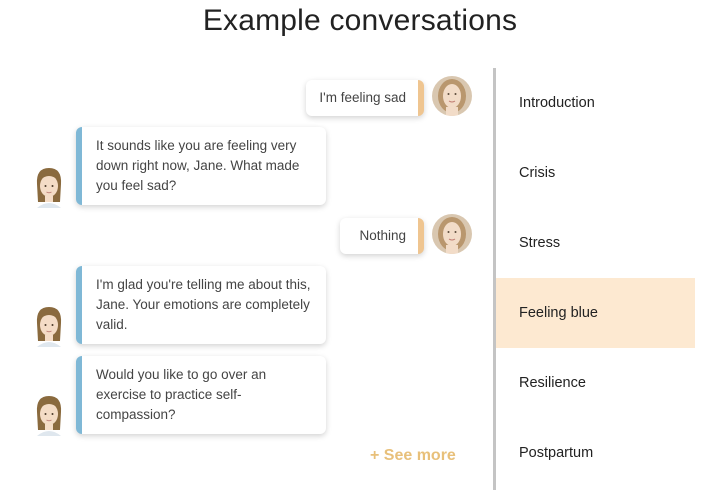 This screenshot has width=720, height=500. Describe the element at coordinates (362, 97) in the screenshot. I see `user-message-text: I'm feeling sad` at that location.